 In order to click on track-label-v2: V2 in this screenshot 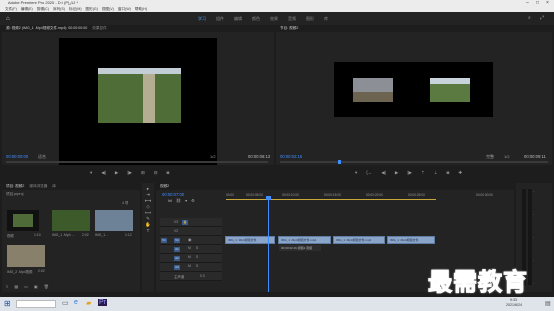, I will do `click(176, 231)`.